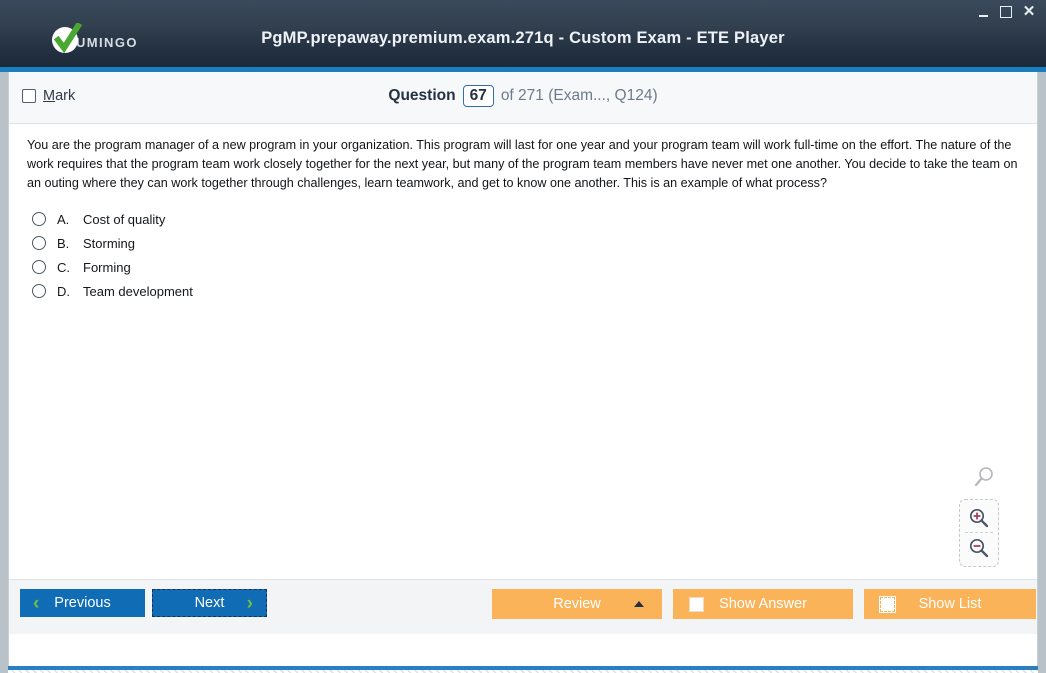 This screenshot has height=673, width=1046. I want to click on show-answer-button-label: Show Answer, so click(763, 604).